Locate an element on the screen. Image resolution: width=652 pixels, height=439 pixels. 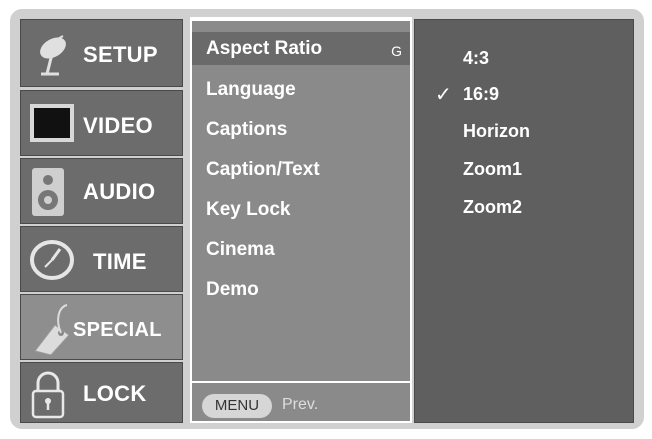
category-label: LOCK is located at coordinates (115, 393).